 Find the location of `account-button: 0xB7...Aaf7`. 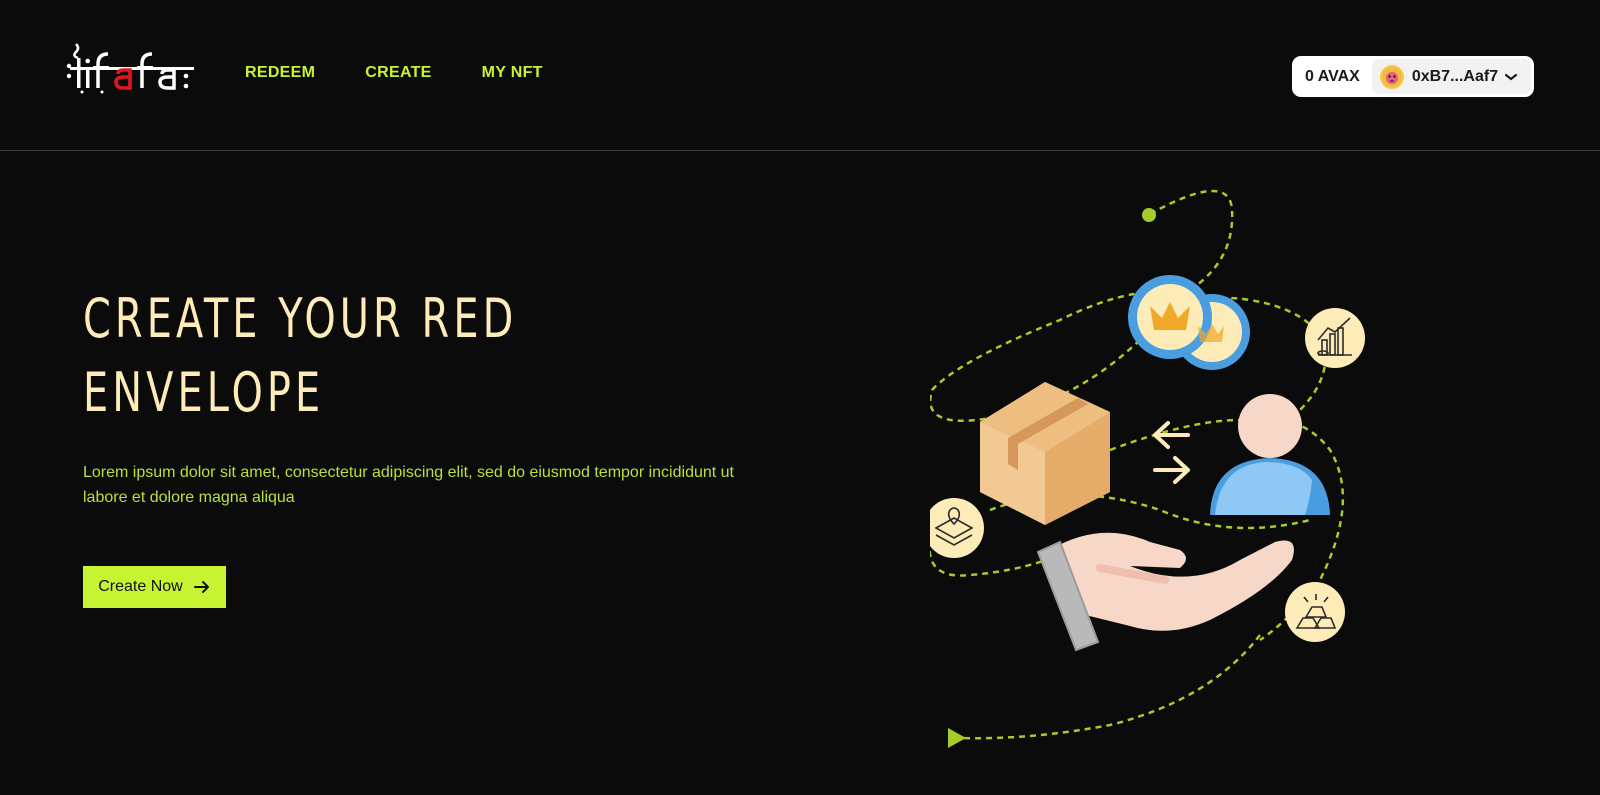

account-button: 0xB7...Aaf7 is located at coordinates (1451, 76).